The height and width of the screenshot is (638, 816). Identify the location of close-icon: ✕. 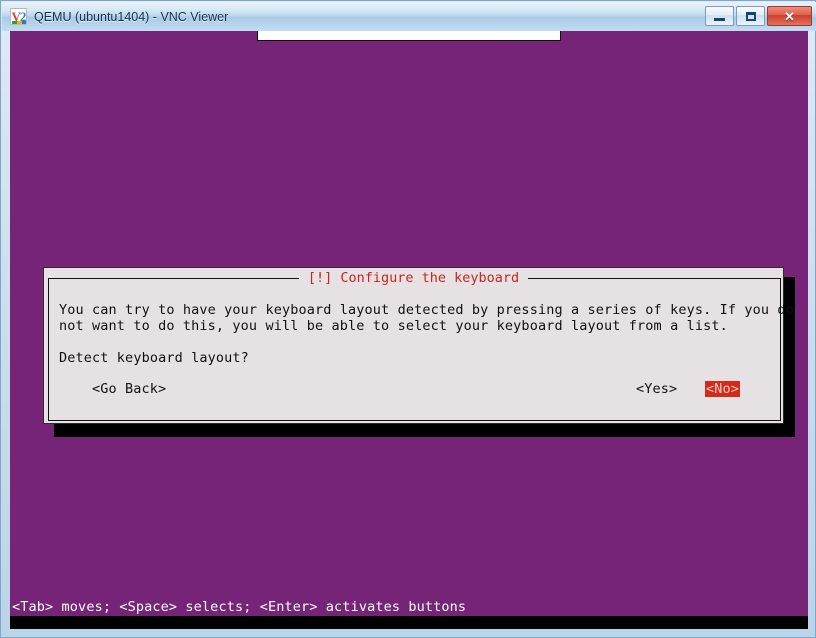
(789, 16).